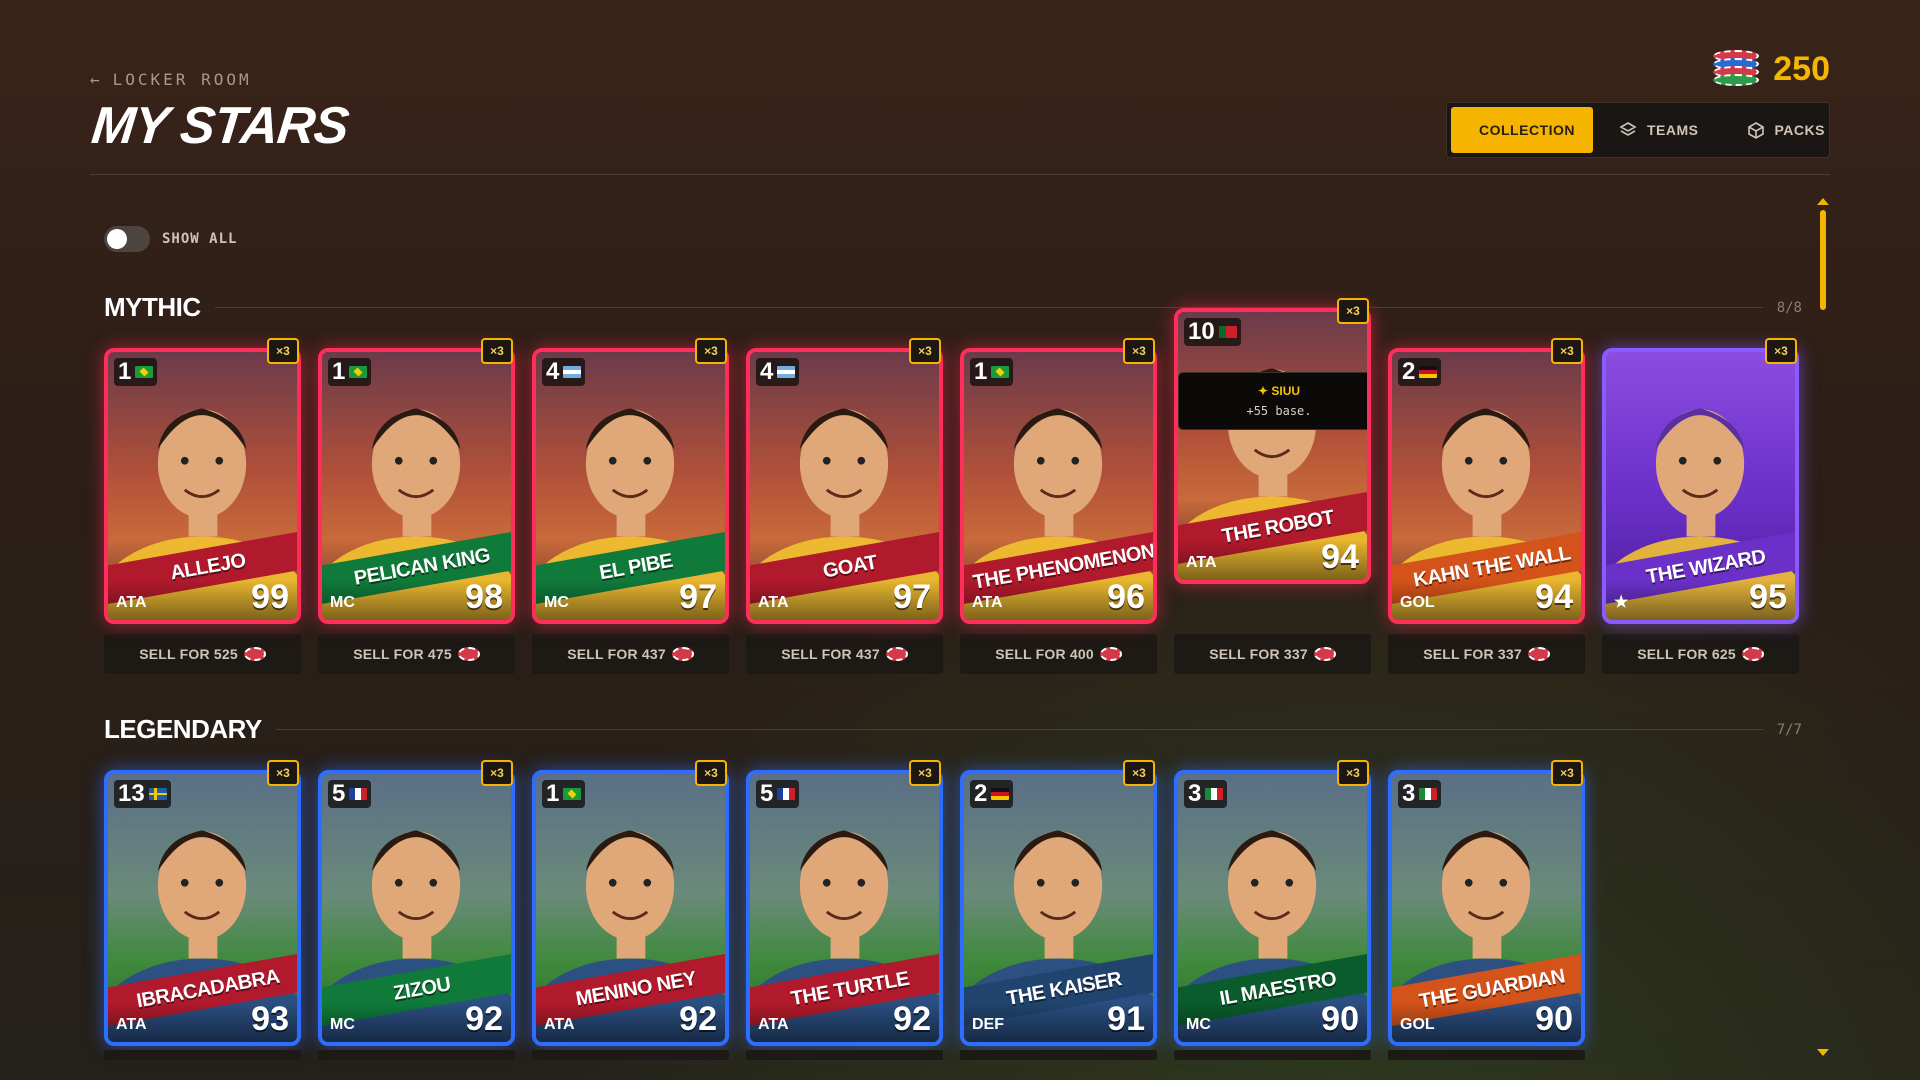 Image resolution: width=1920 pixels, height=1080 pixels. I want to click on shirt-number-badge: 4, so click(778, 372).